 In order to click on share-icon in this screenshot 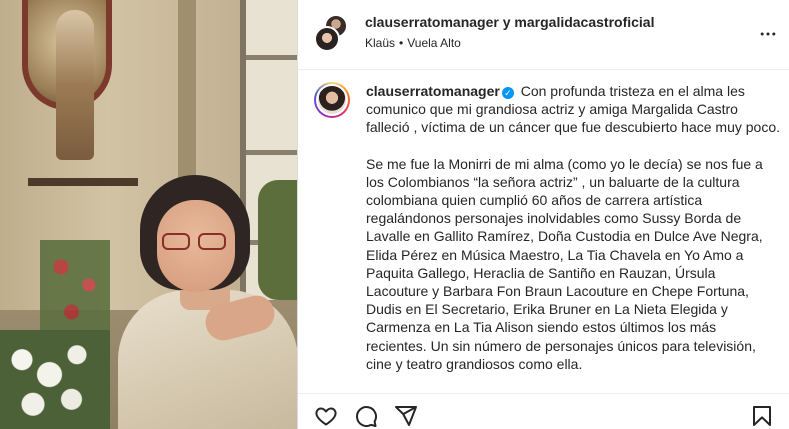, I will do `click(406, 416)`.